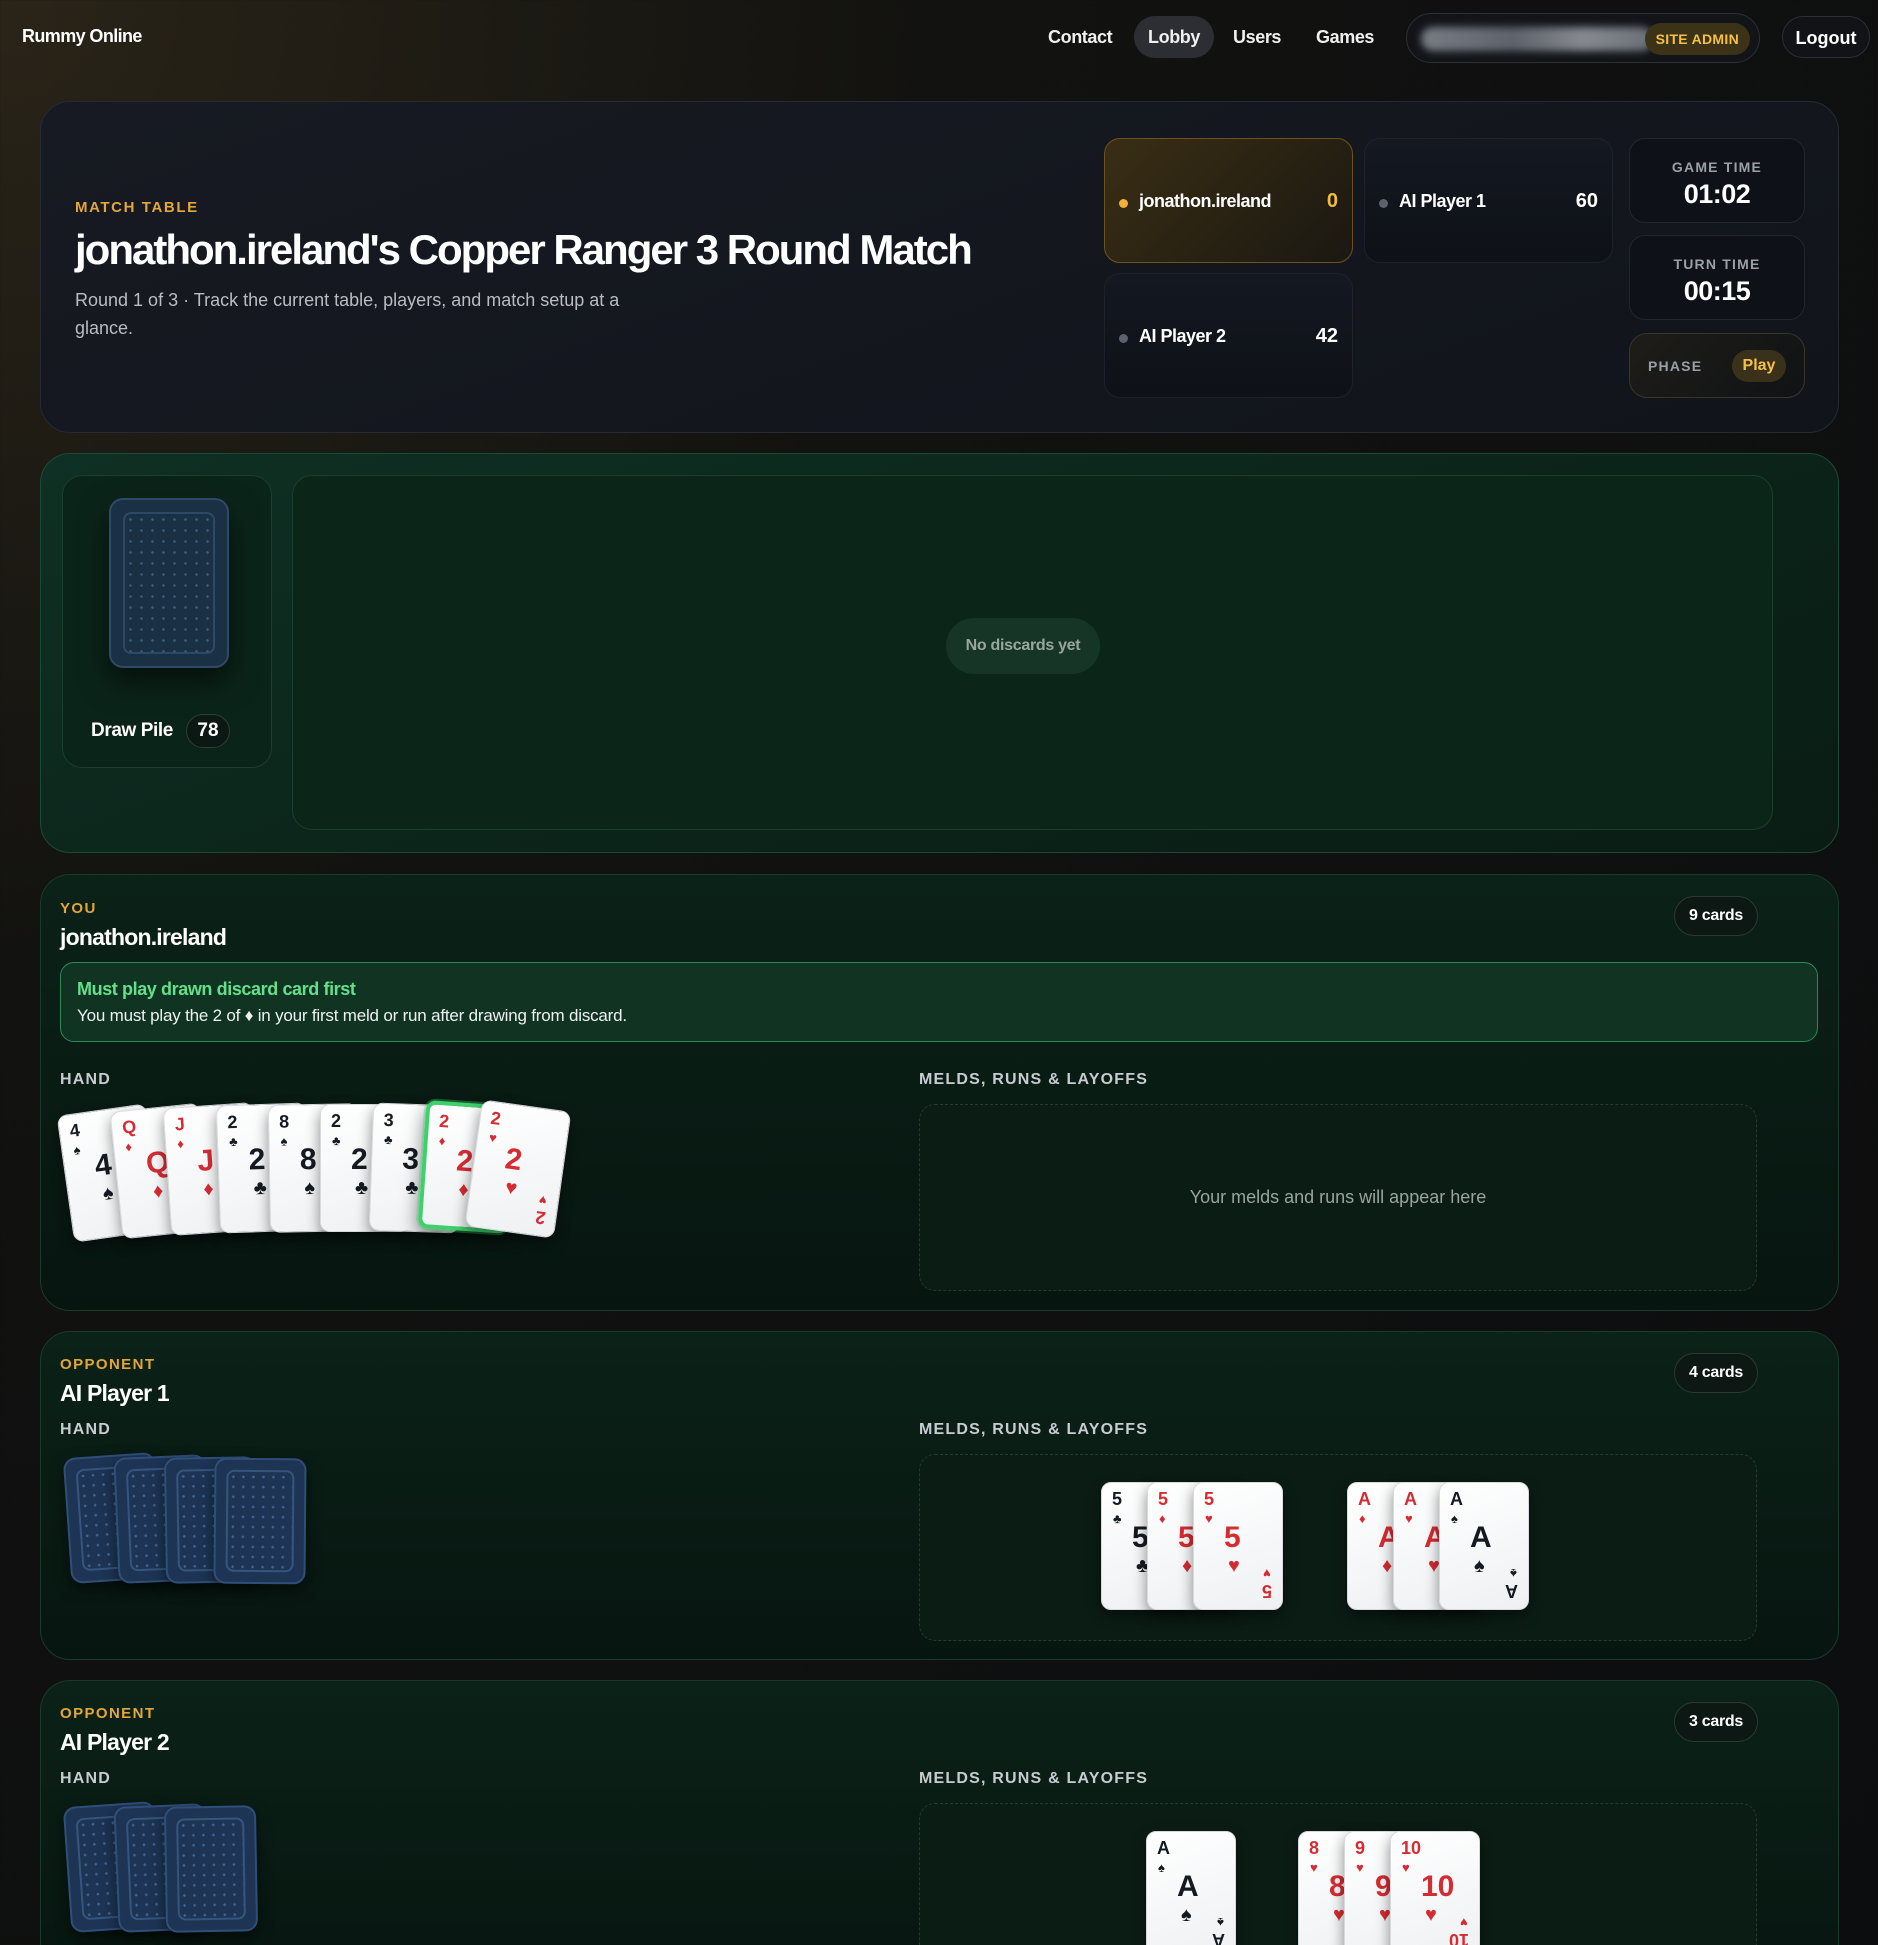  I want to click on nav-games: Games, so click(1345, 37).